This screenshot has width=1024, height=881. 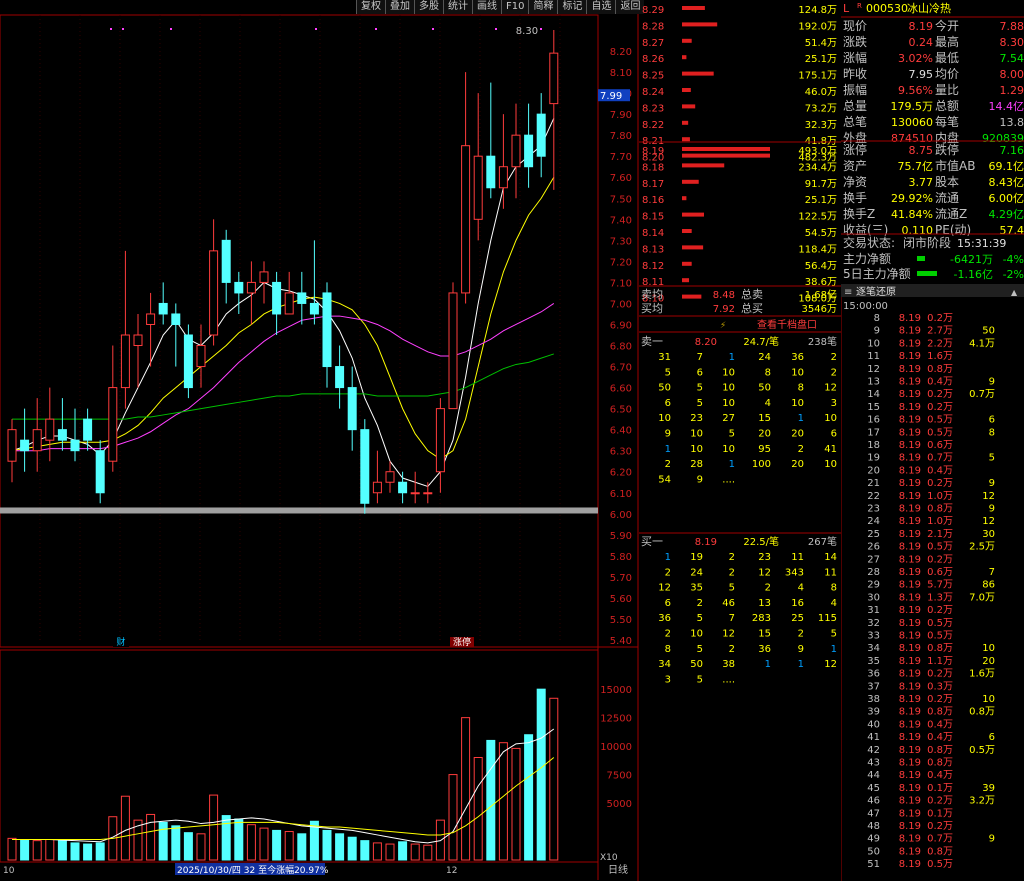 I want to click on q-val-2: 3.02%, so click(x=915, y=58).